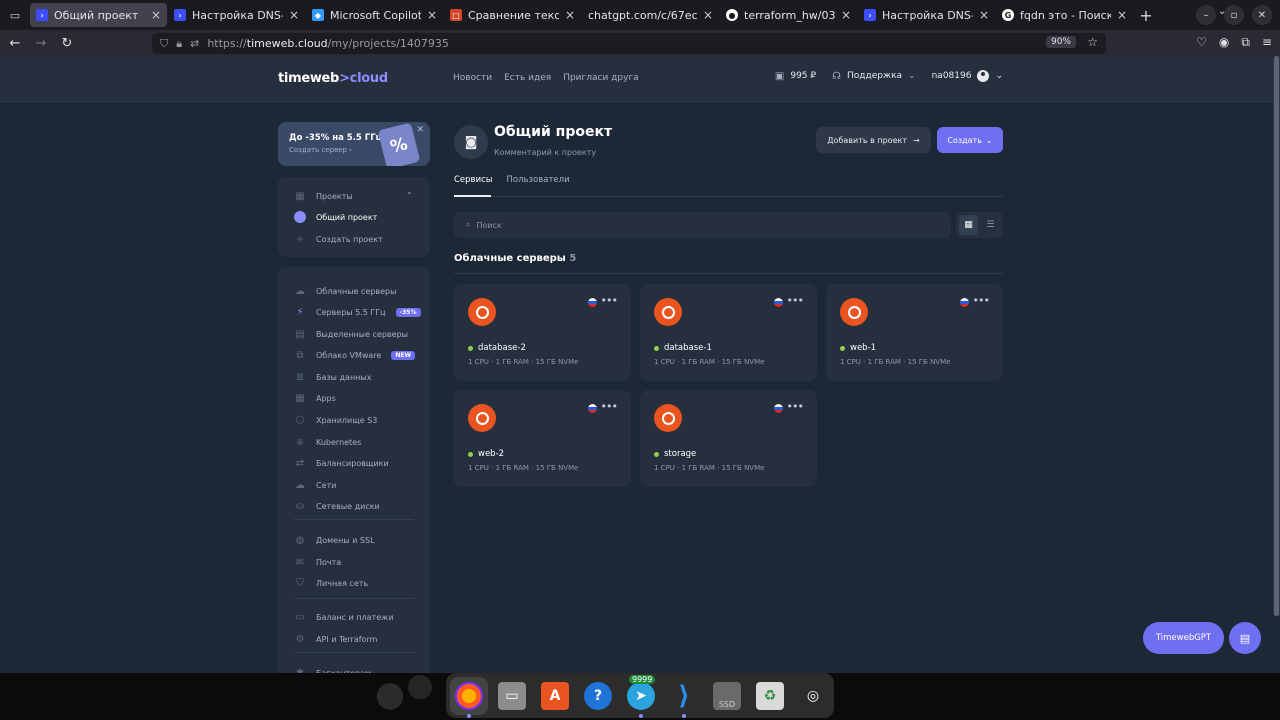  I want to click on help-icon: ?, so click(598, 696).